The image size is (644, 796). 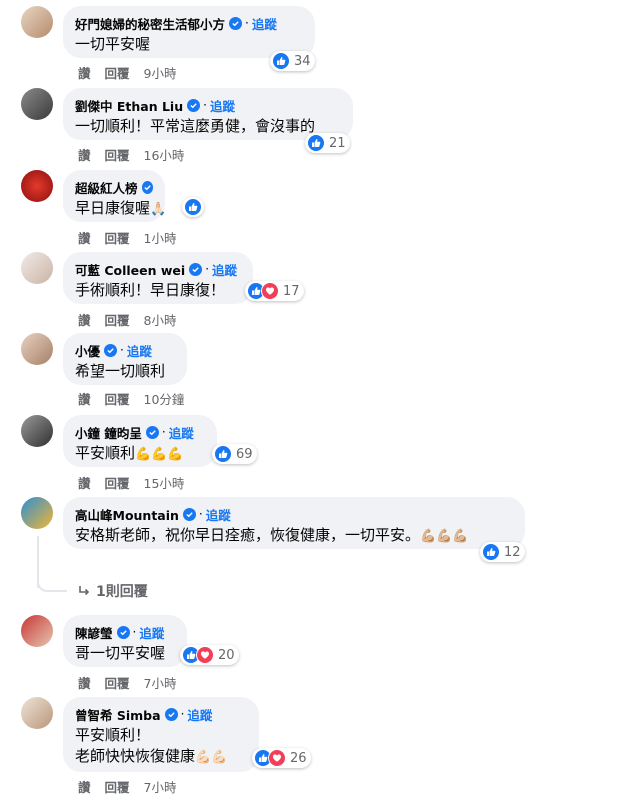 I want to click on reaction-count: 12, so click(x=512, y=552).